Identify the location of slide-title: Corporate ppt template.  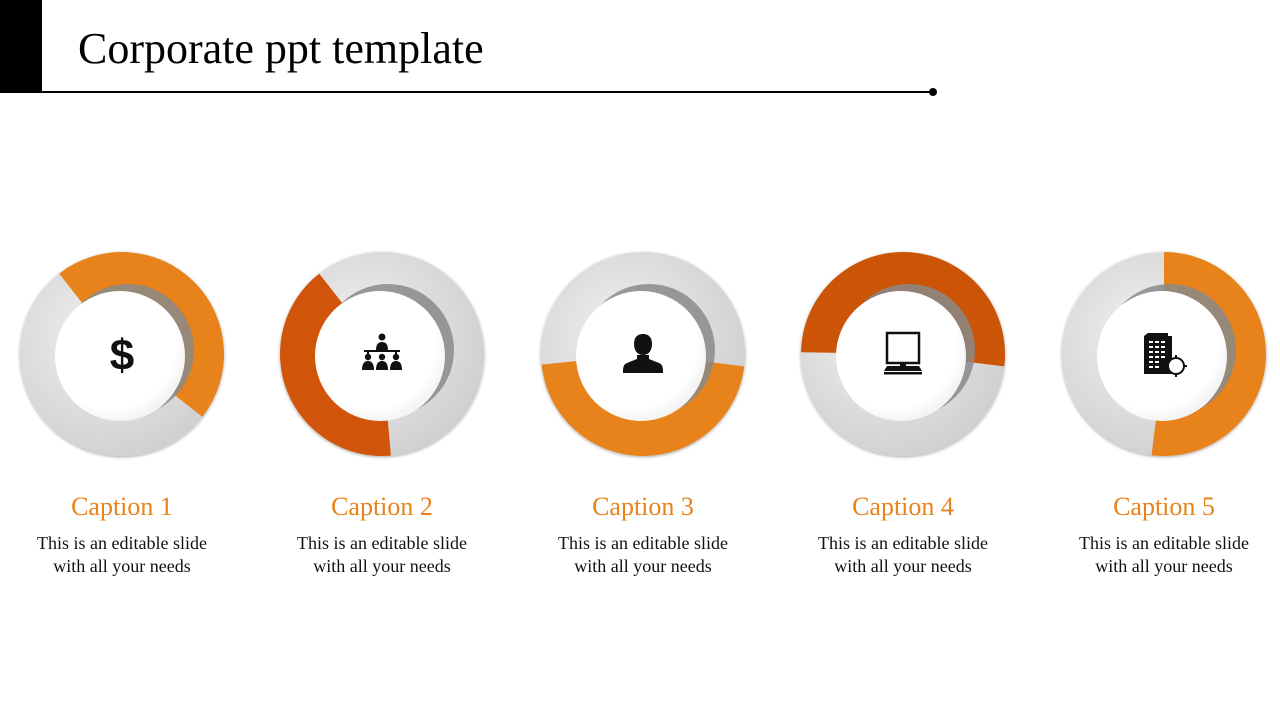
(281, 48).